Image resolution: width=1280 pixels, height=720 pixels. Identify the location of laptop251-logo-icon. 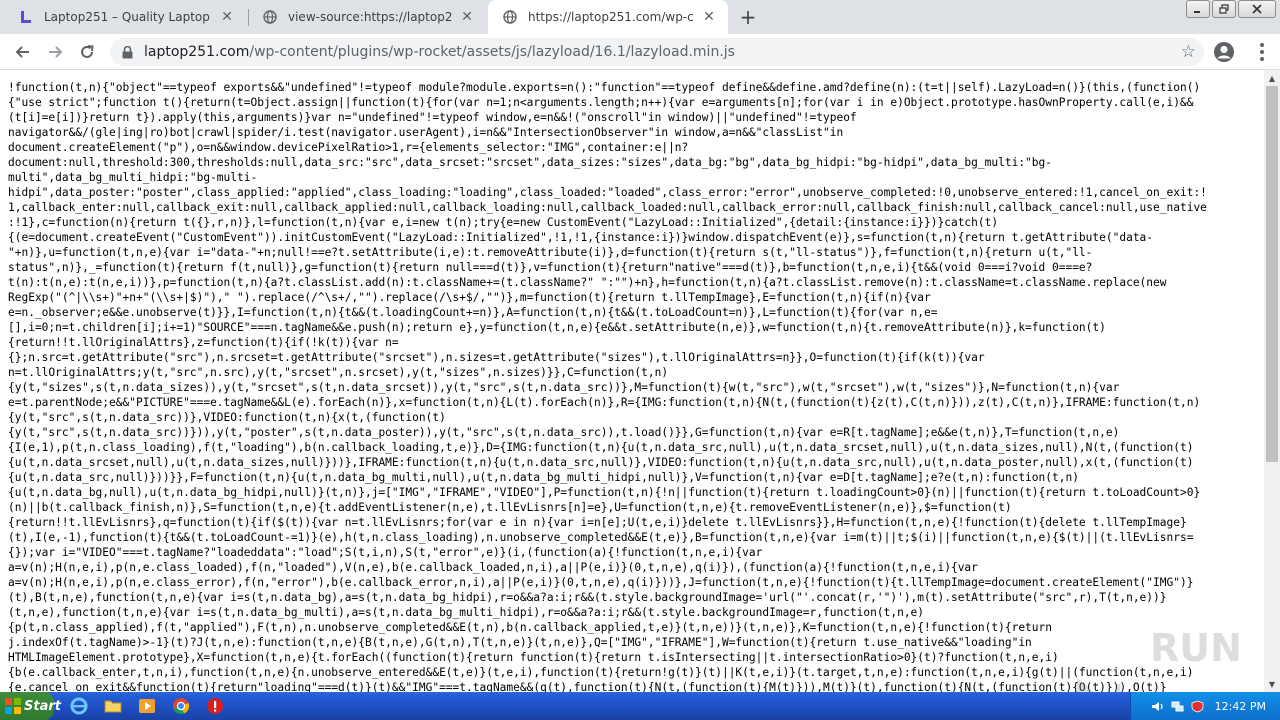
(26, 17).